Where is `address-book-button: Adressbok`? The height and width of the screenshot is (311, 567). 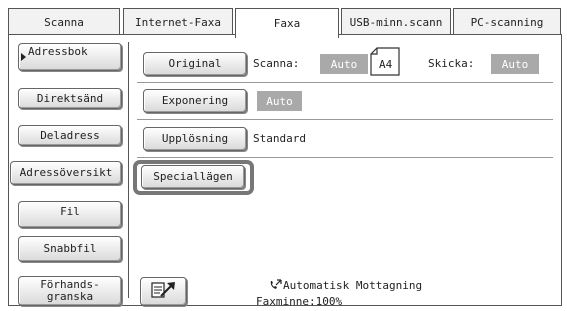 address-book-button: Adressbok is located at coordinates (70, 57).